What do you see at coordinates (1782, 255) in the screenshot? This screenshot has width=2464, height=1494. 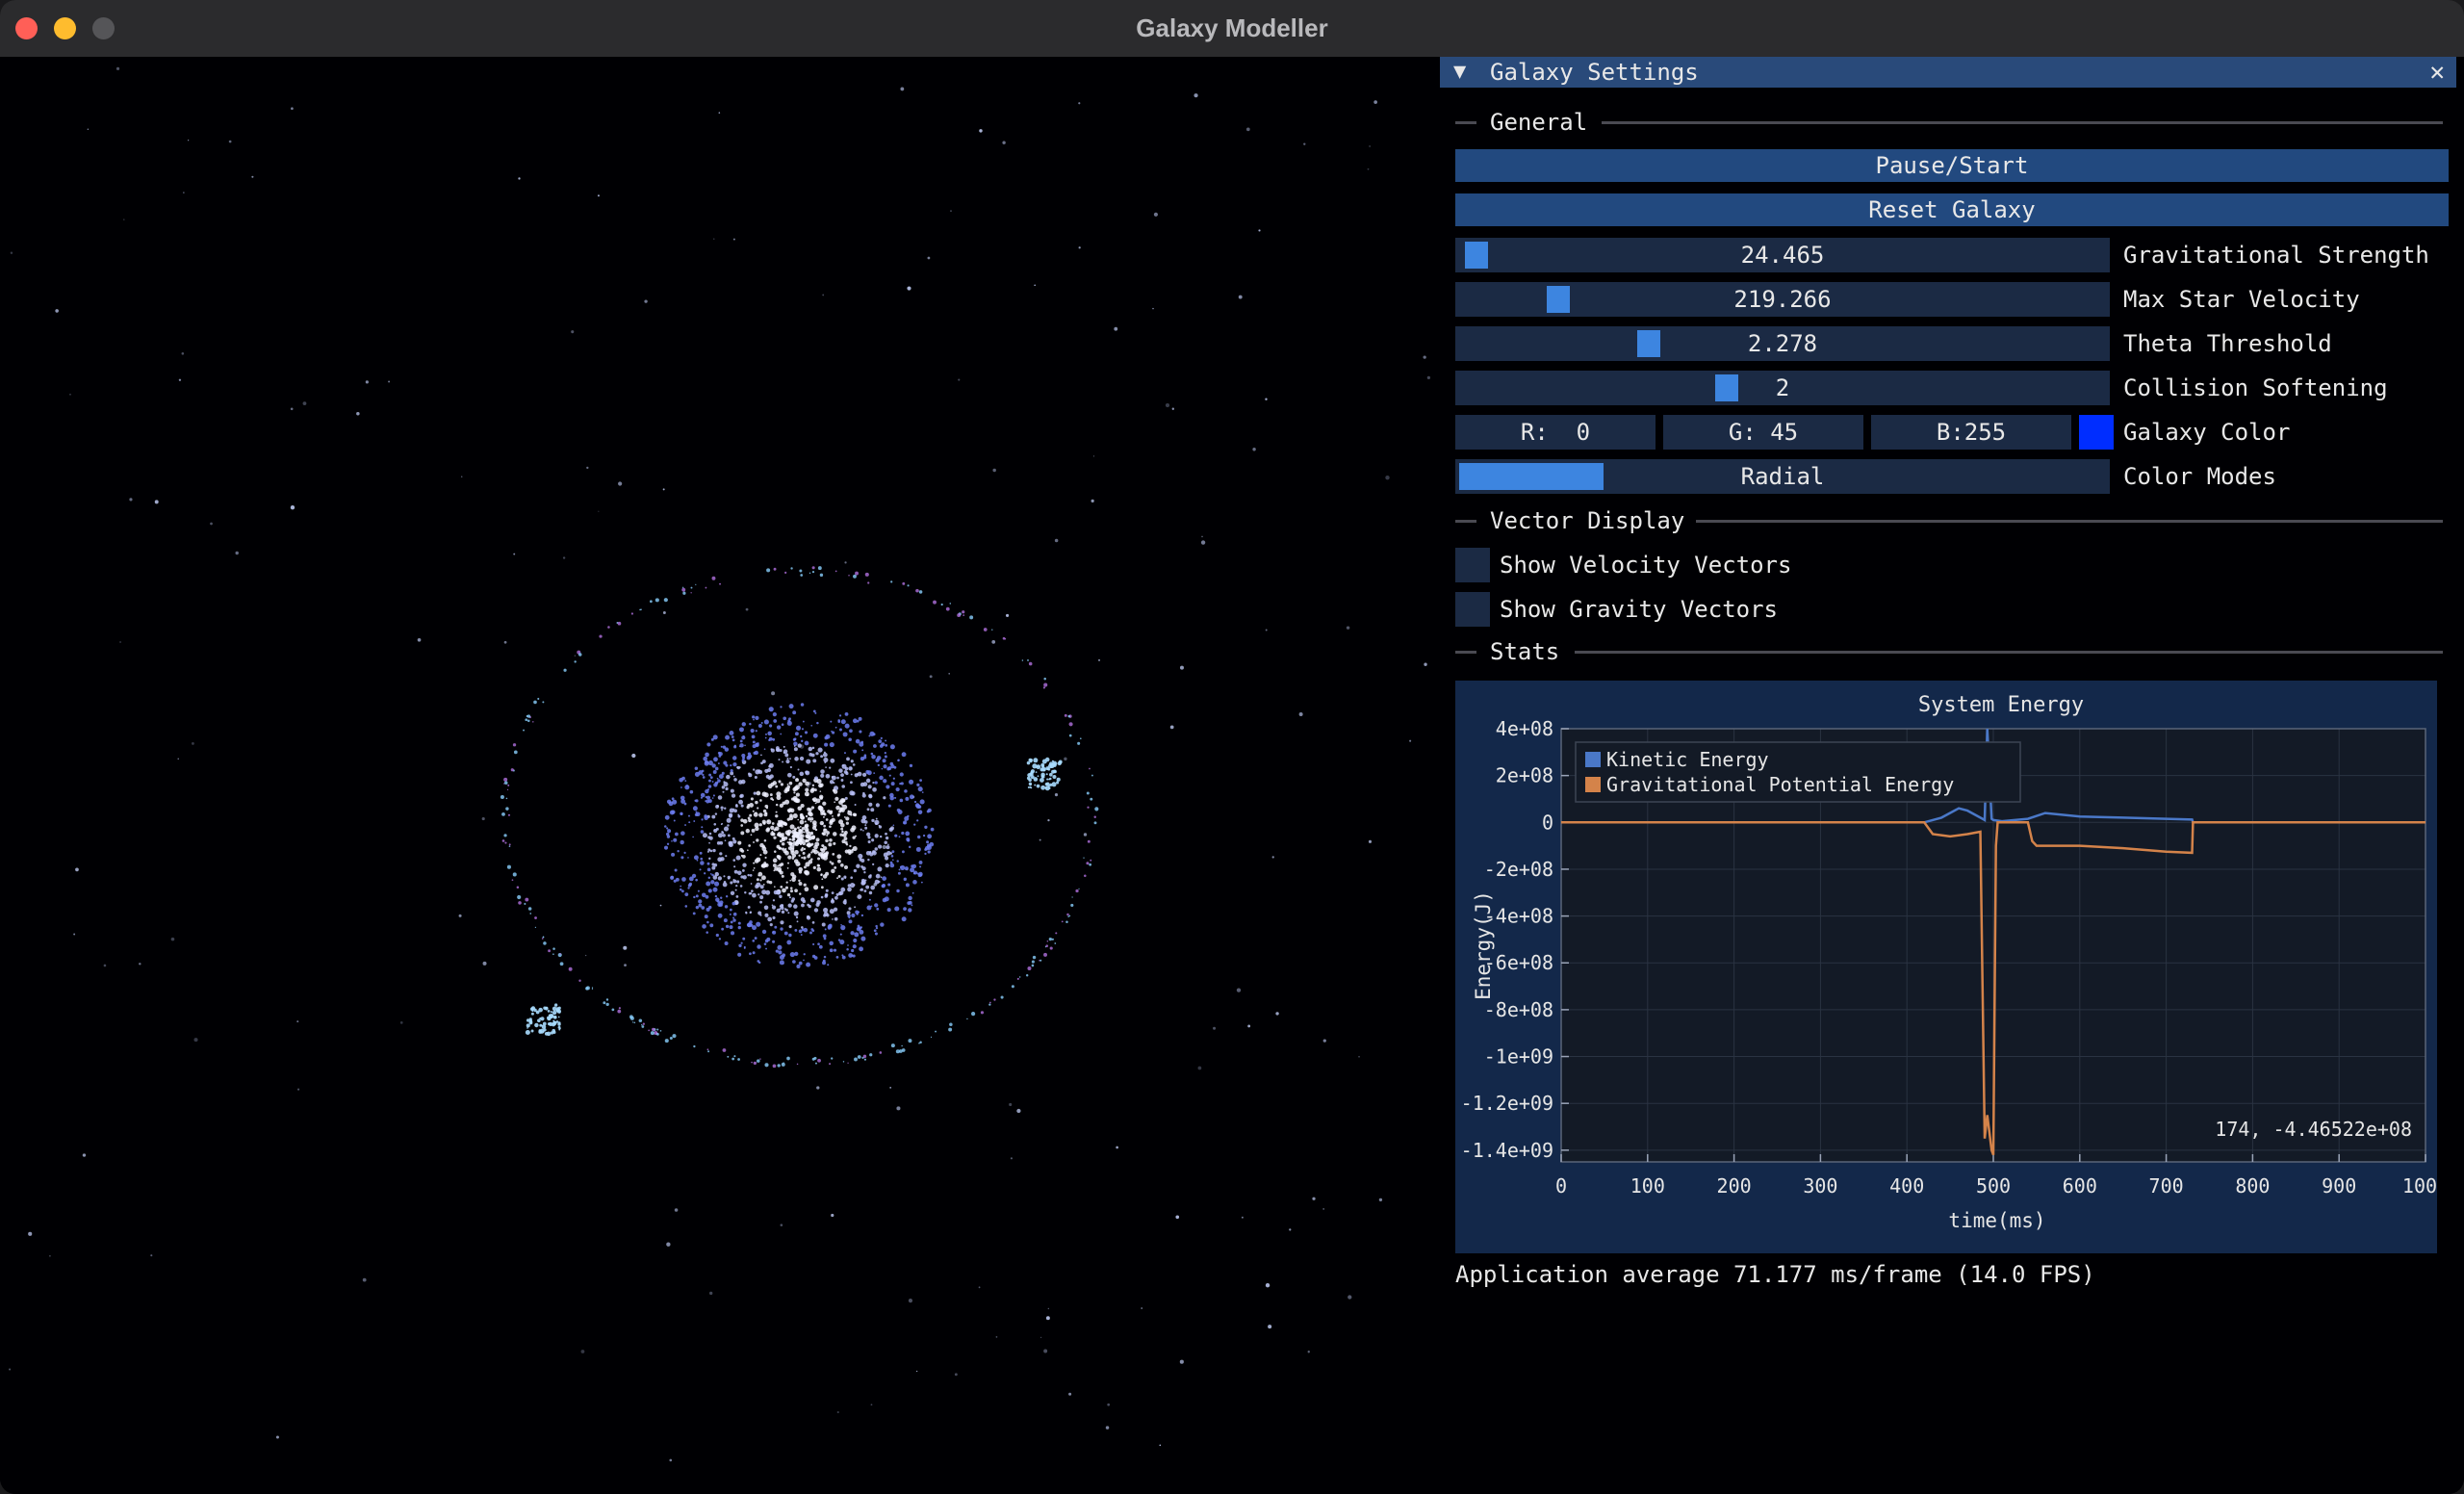 I see `gravitational-strength-slider: 24.465` at bounding box center [1782, 255].